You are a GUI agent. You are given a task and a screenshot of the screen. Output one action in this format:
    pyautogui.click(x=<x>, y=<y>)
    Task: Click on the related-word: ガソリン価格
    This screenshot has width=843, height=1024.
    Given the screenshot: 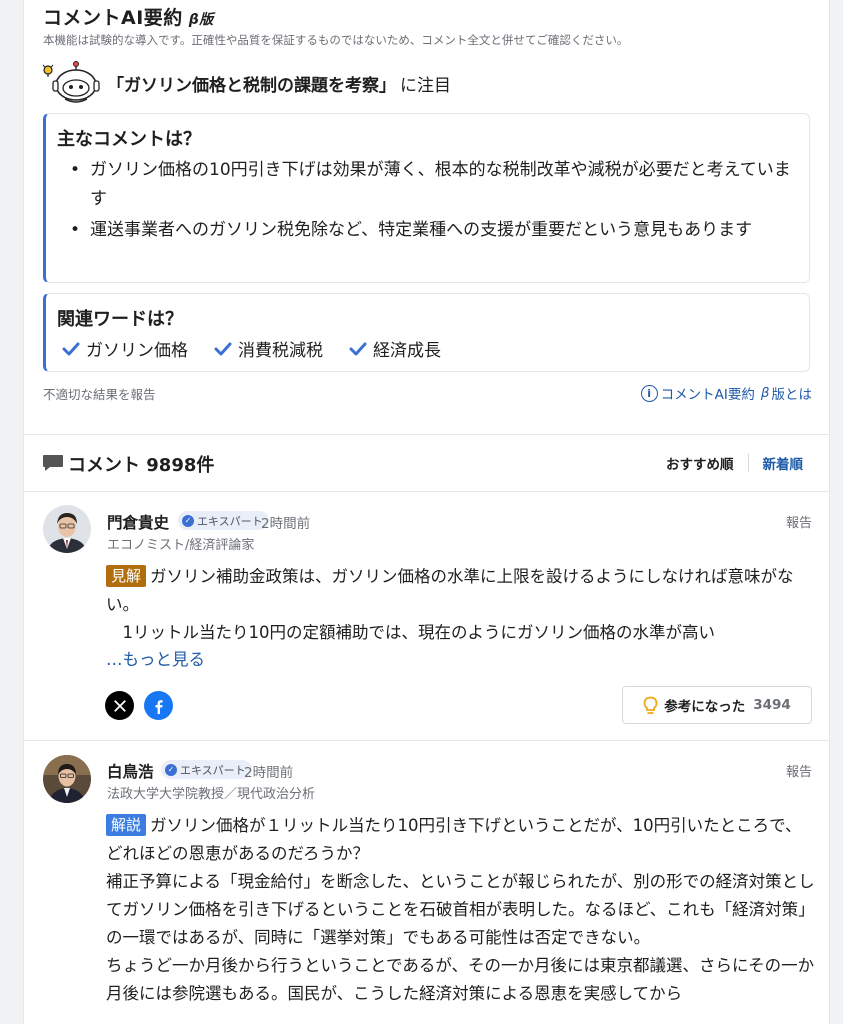 What is the action you would take?
    pyautogui.click(x=125, y=348)
    